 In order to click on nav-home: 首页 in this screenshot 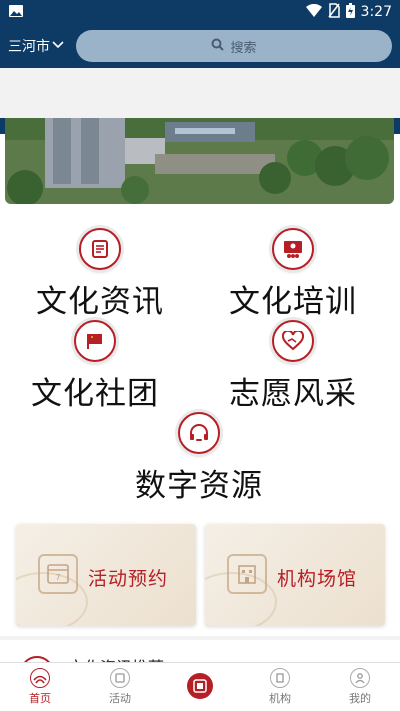, I will do `click(40, 687)`.